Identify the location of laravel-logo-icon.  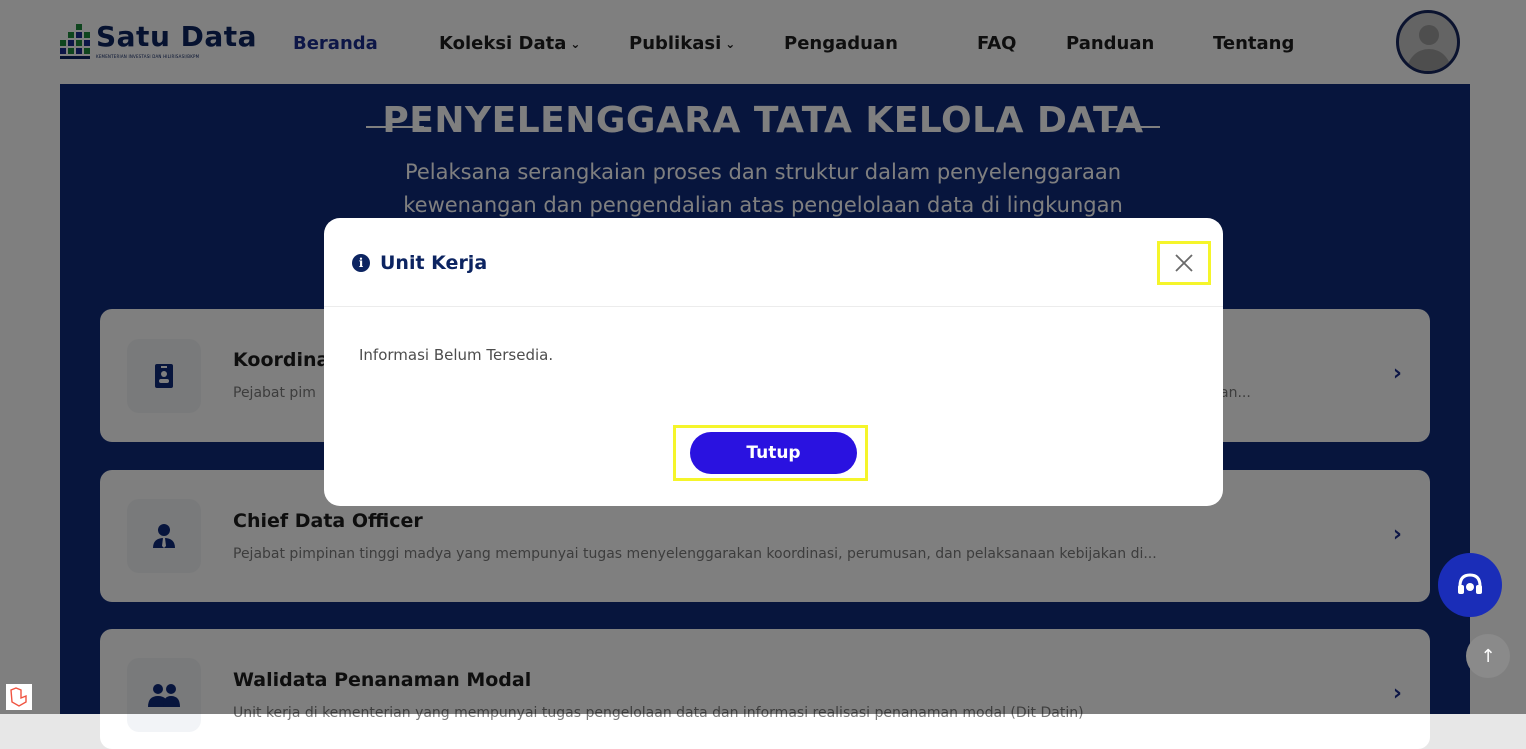
(19, 697).